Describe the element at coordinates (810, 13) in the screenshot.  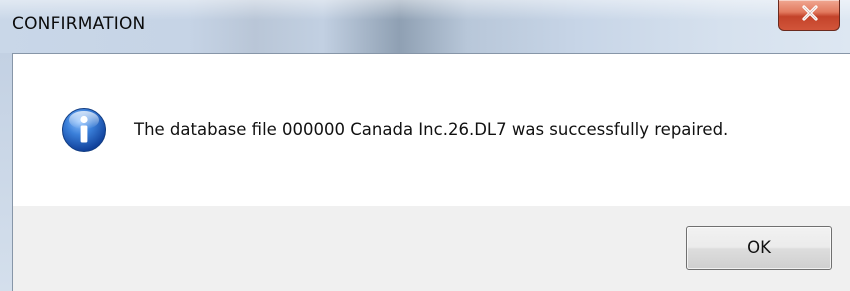
I see `close-icon` at that location.